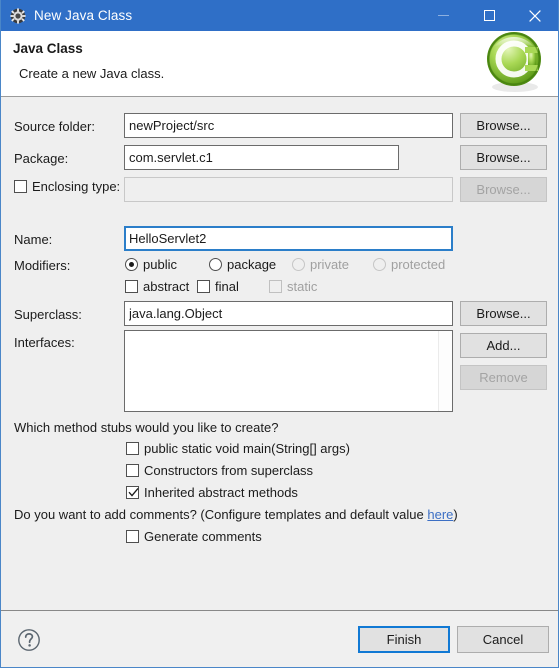 The width and height of the screenshot is (559, 668). I want to click on maximize-icon, so click(489, 15).